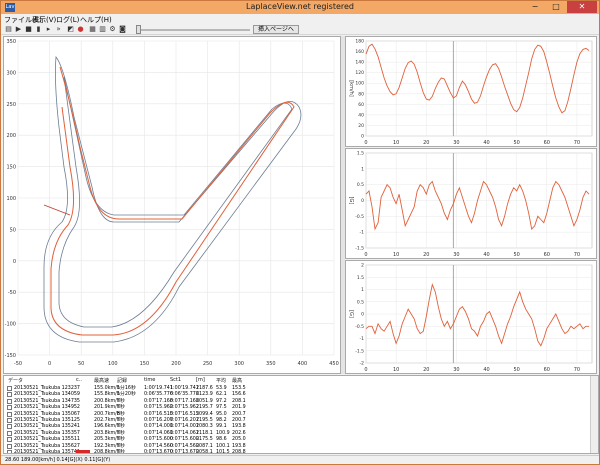 This screenshot has height=465, width=600. I want to click on lateral-g-chart-panel: 0 10 20 30 40 50 60 70 1.5 1 0.5 0 -0.5 -1 -1.5 [G], so click(471, 203).